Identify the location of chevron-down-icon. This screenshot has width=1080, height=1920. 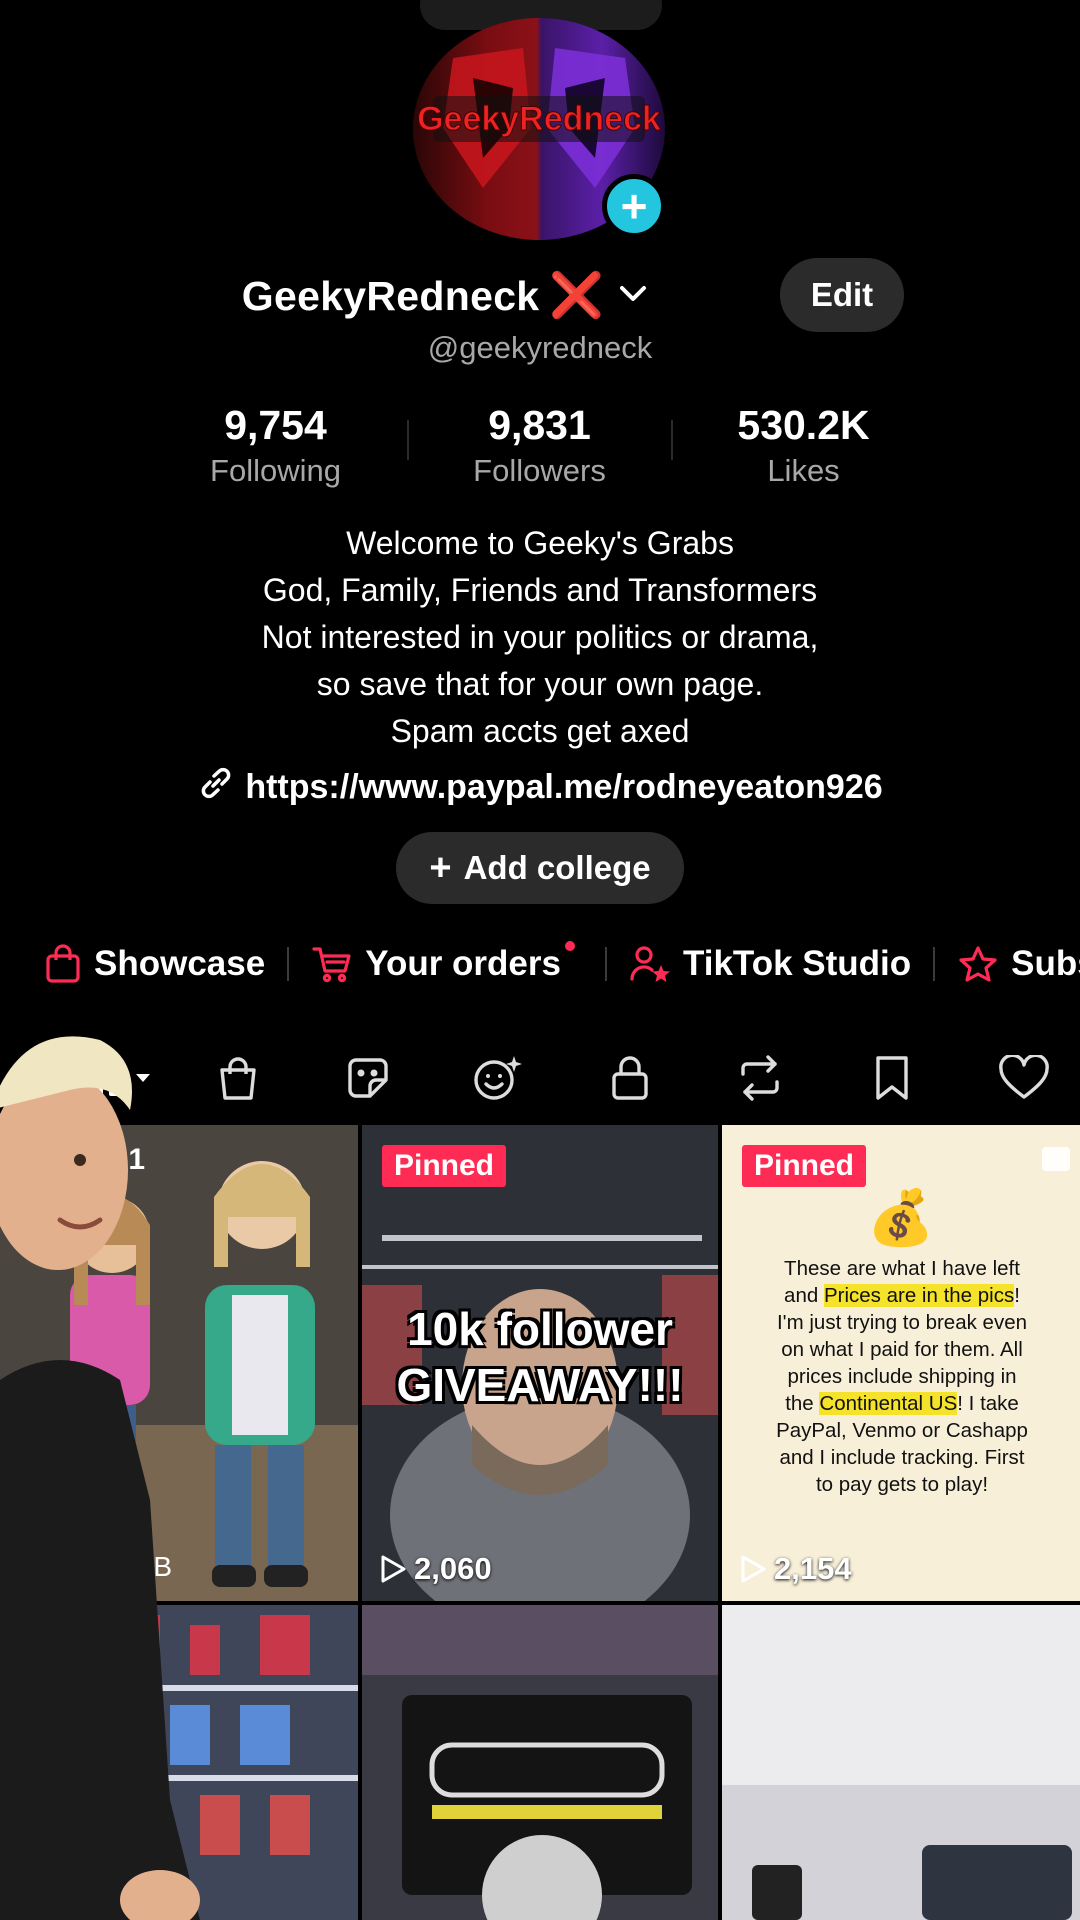
(633, 296).